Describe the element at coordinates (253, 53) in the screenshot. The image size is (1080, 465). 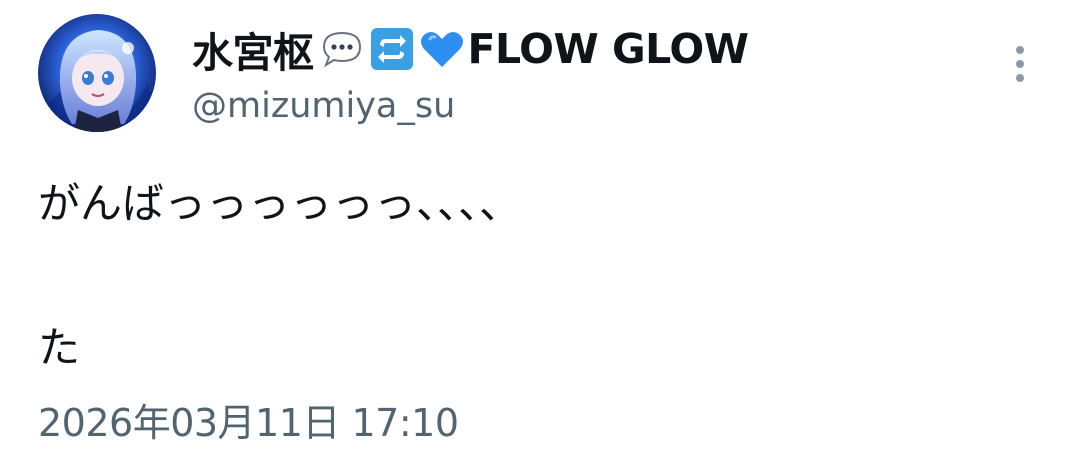
I see `display-name-text: 水宮枢` at that location.